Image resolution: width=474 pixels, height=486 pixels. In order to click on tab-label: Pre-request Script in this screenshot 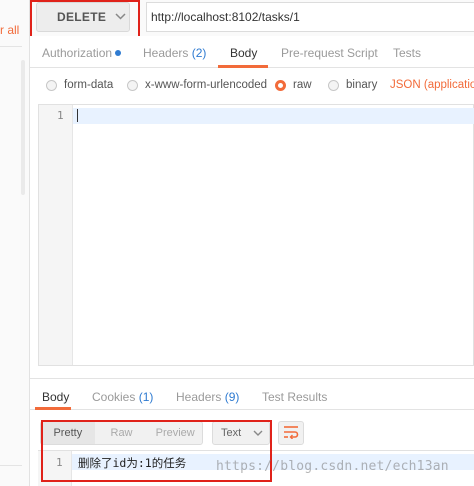, I will do `click(329, 53)`.